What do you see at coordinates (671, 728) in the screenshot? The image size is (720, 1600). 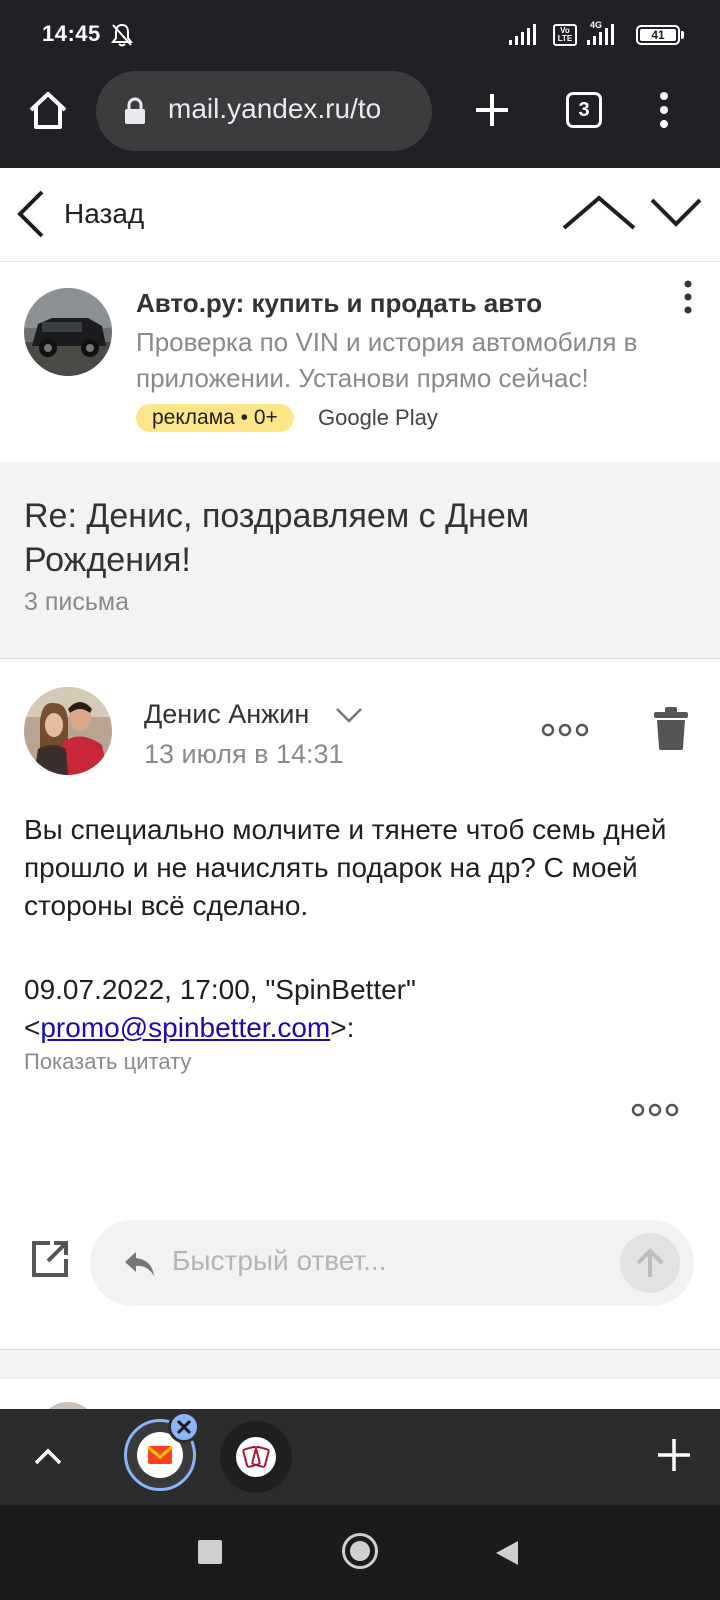 I see `trash-icon` at bounding box center [671, 728].